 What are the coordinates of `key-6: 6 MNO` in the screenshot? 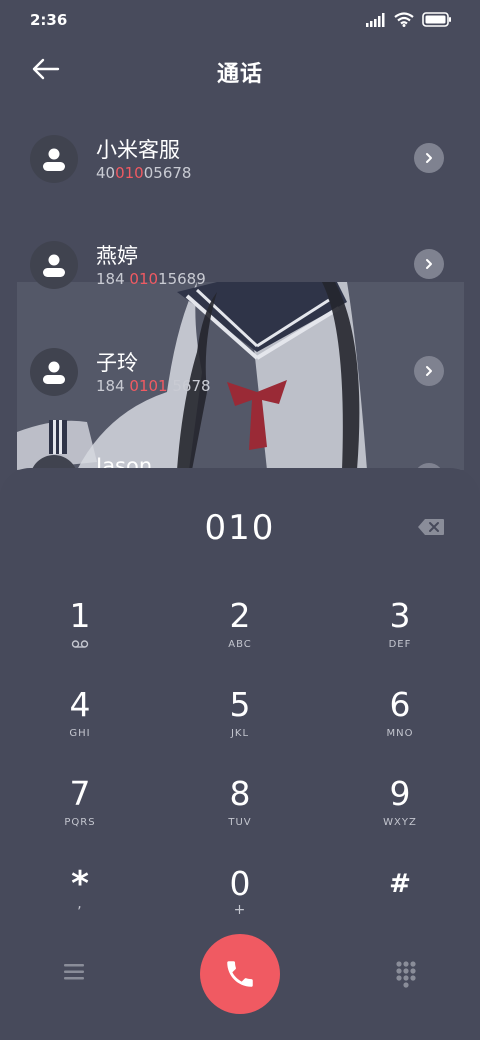 It's located at (400, 725).